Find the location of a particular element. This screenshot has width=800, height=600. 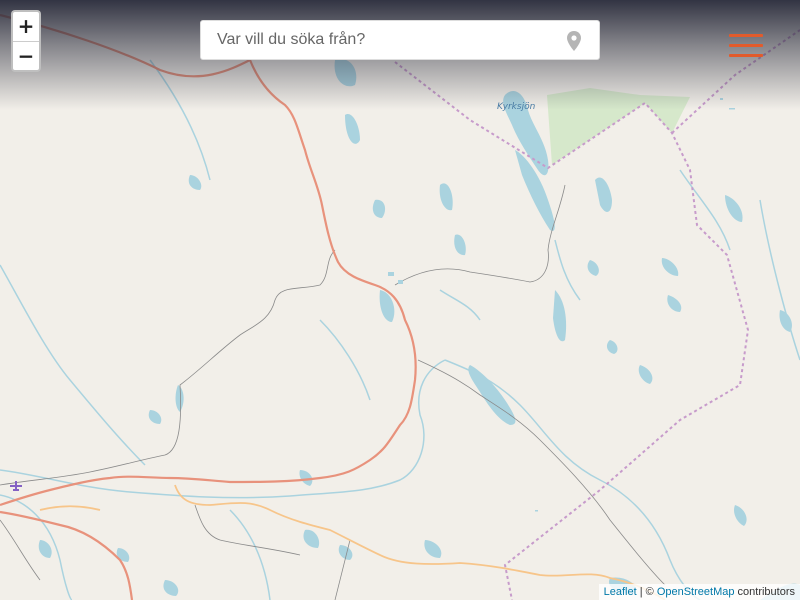

menu-bar-middle is located at coordinates (746, 45).